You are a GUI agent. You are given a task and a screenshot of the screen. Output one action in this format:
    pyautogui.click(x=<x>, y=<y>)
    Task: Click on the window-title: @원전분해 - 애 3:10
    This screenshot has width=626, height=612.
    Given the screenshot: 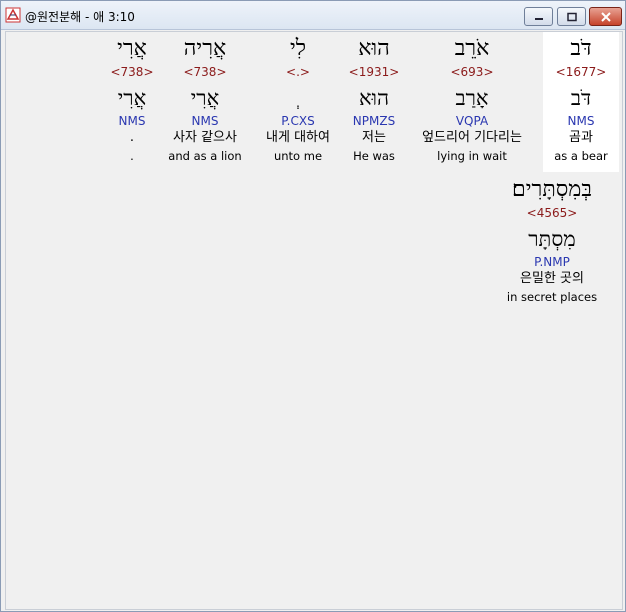 What is the action you would take?
    pyautogui.click(x=80, y=17)
    